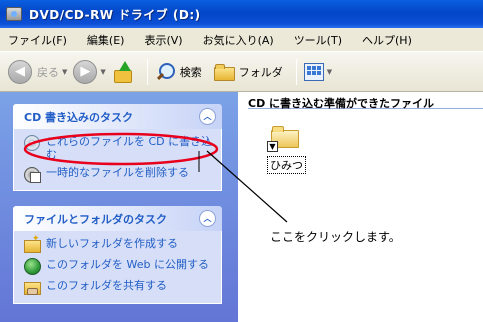 Image resolution: width=483 pixels, height=322 pixels. What do you see at coordinates (115, 14) in the screenshot?
I see `window-title: DVD/CD-RW ドライブ (D:)` at bounding box center [115, 14].